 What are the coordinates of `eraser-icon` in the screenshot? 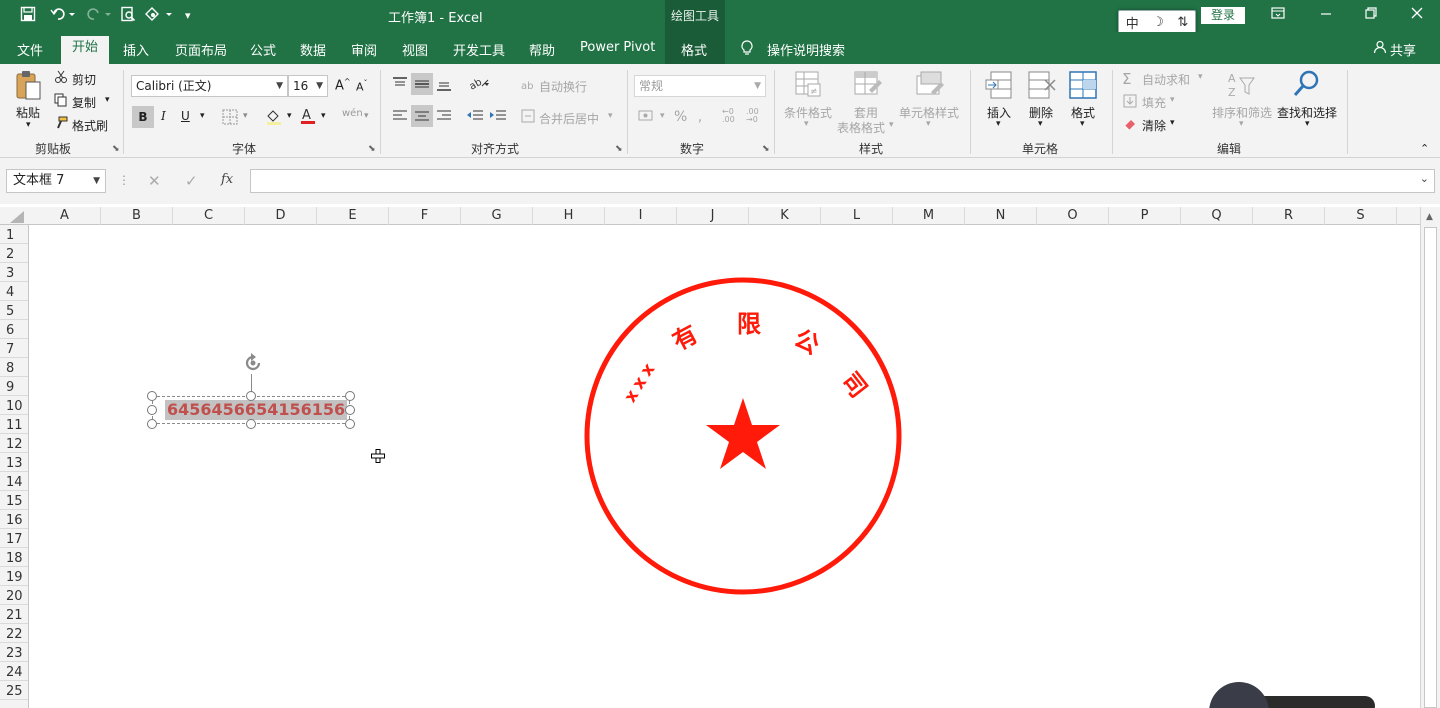 It's located at (1130, 125).